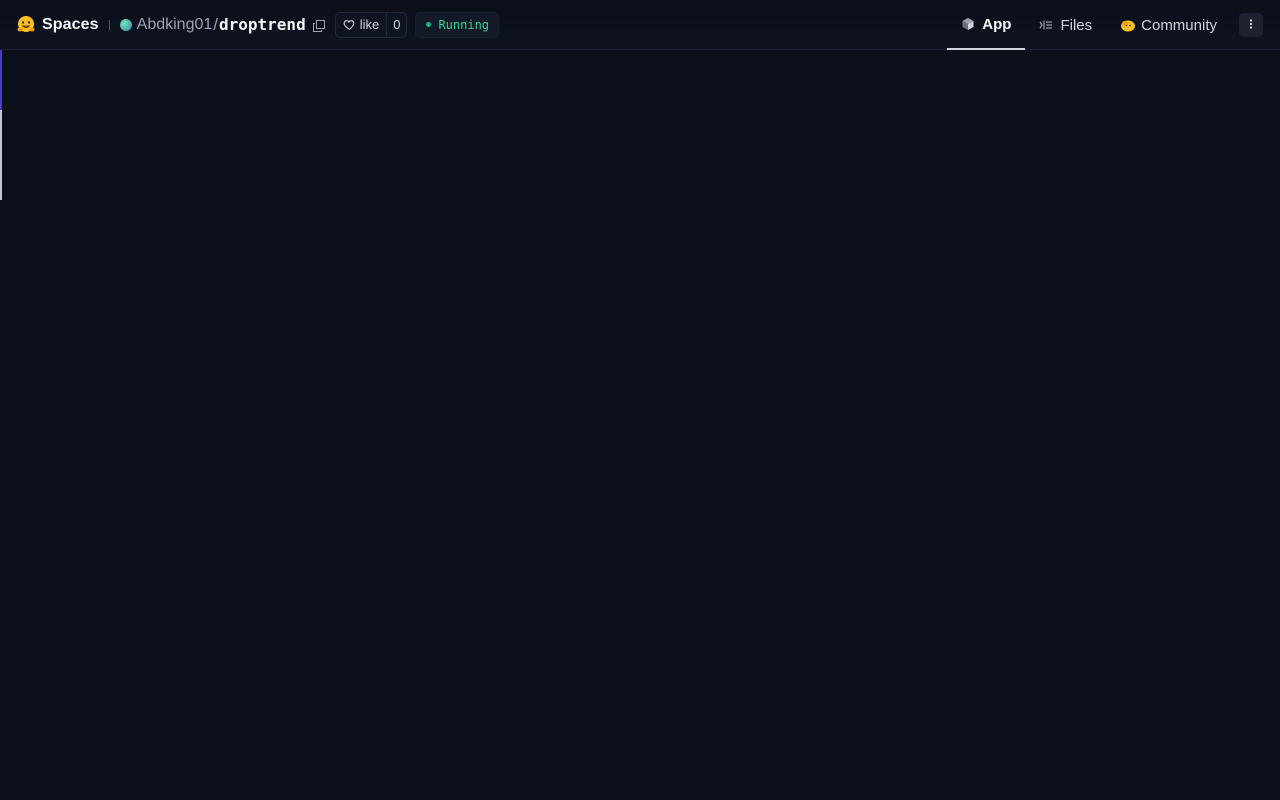  I want to click on loading-indicator, so click(1, 125).